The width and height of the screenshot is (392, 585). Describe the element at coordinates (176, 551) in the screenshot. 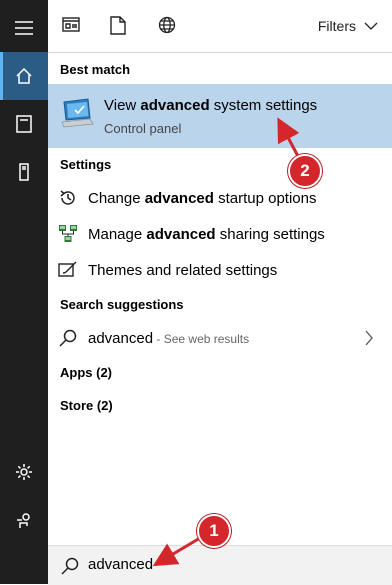

I see `arrow-to-search-box` at that location.